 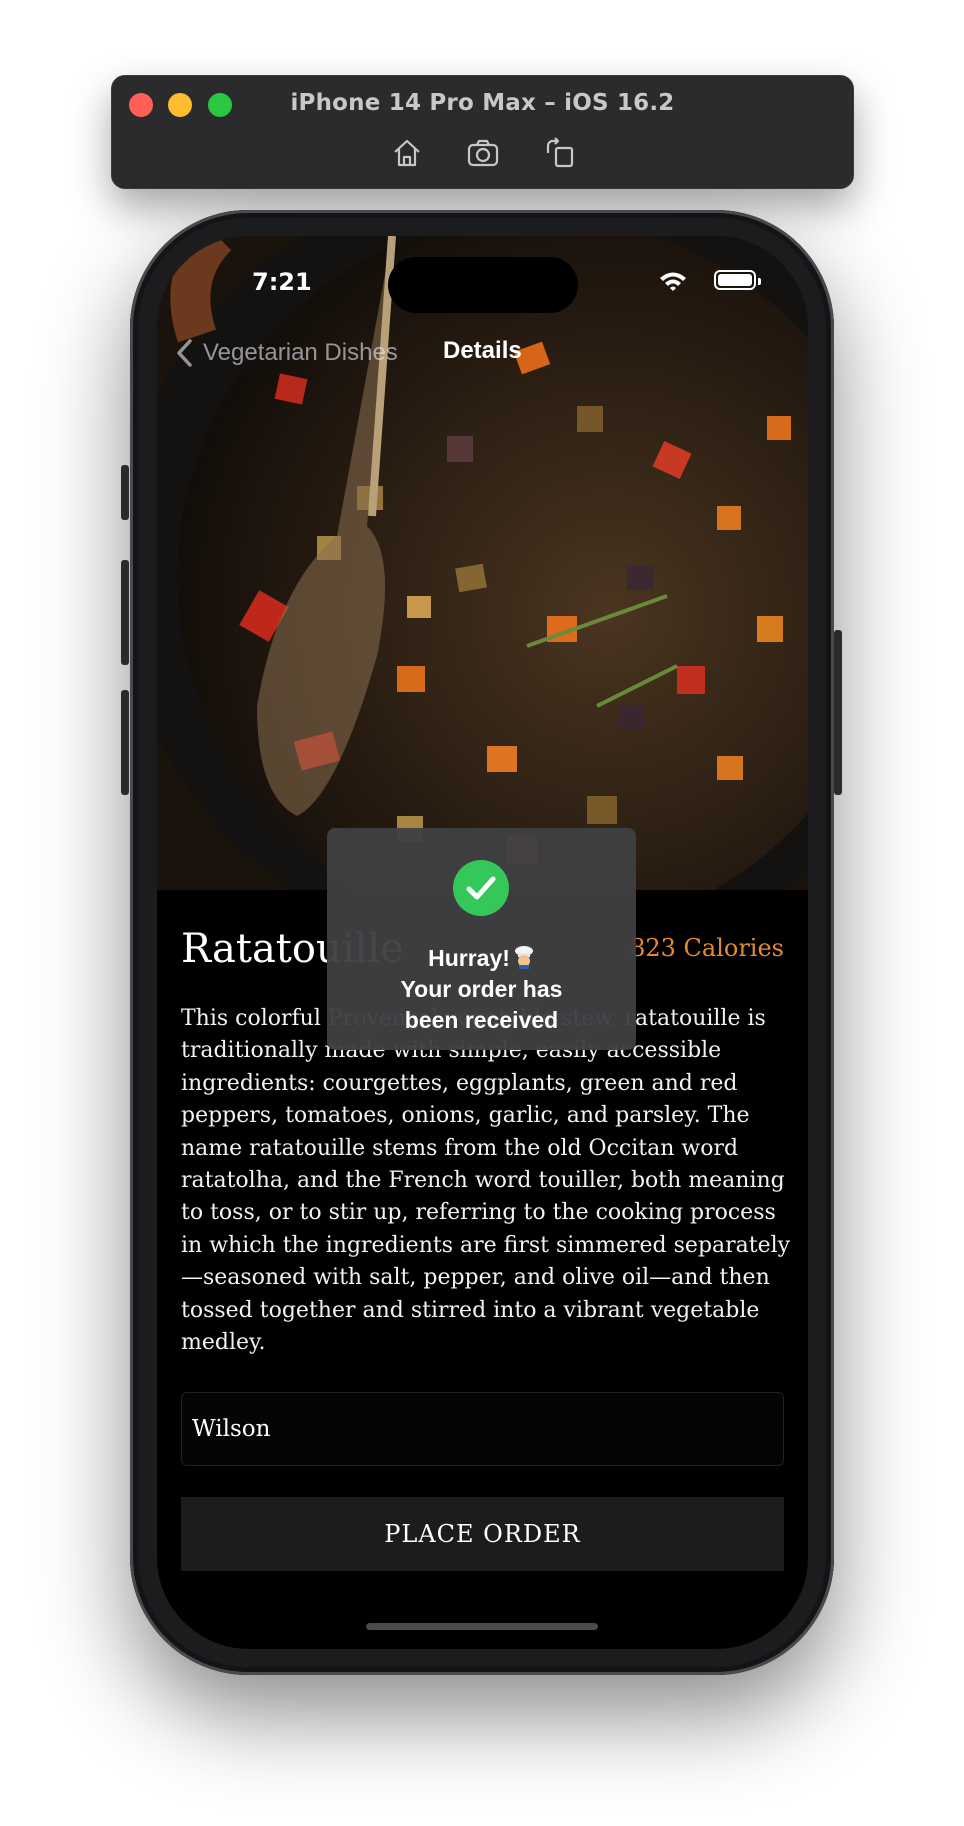 I want to click on chevron-left-icon, so click(x=184, y=353).